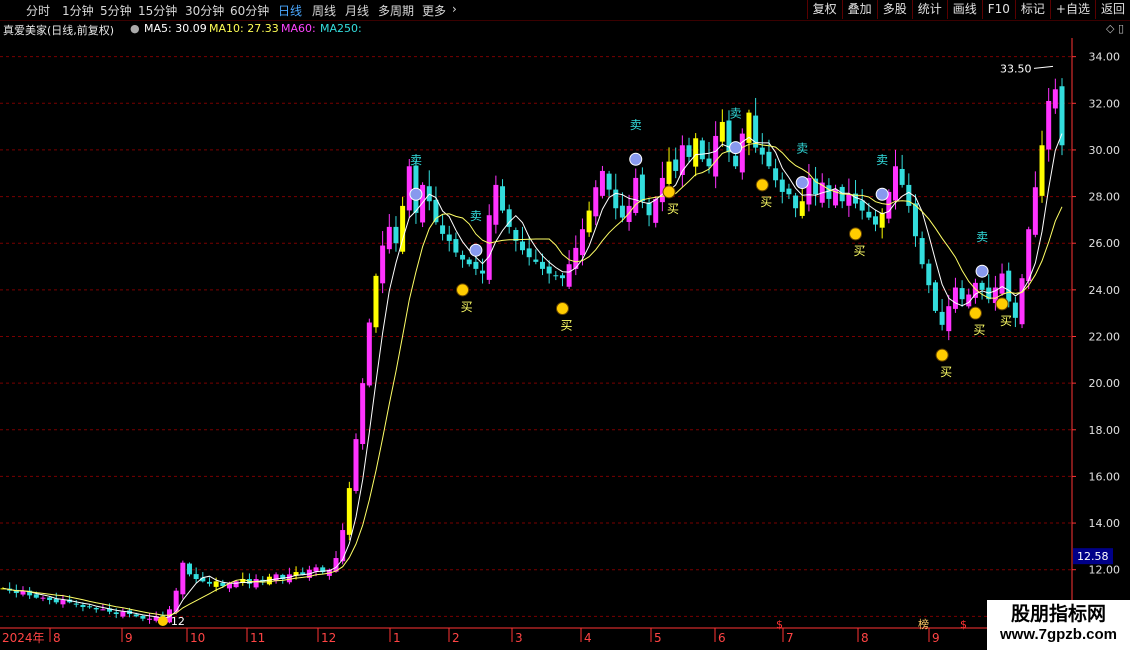  What do you see at coordinates (341, 28) in the screenshot?
I see `ma250-value: MA250:` at bounding box center [341, 28].